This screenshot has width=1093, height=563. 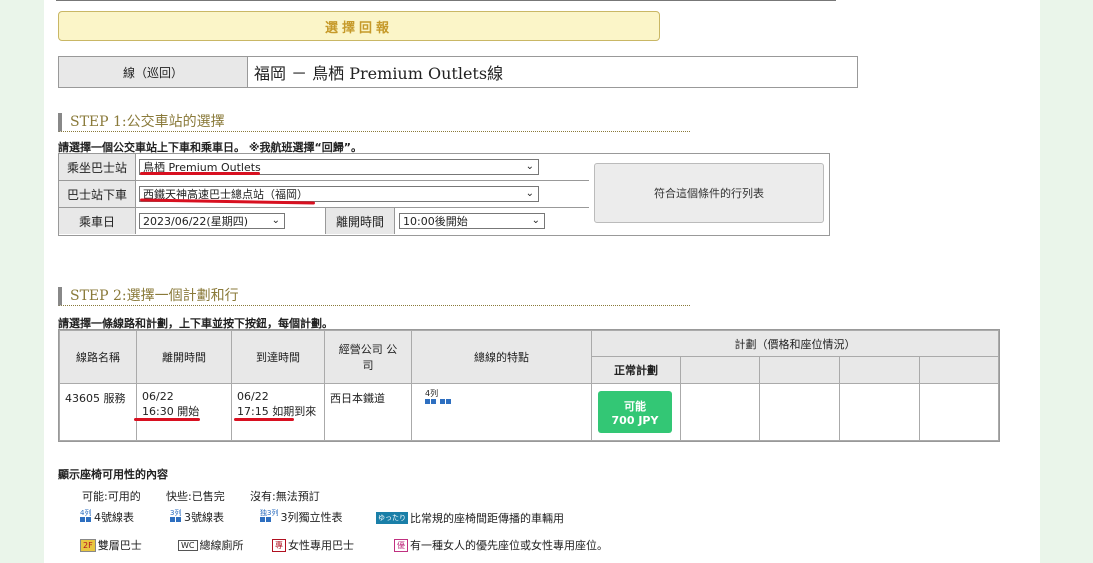 What do you see at coordinates (368, 357) in the screenshot?
I see `header-company: 經營公司 公司` at bounding box center [368, 357].